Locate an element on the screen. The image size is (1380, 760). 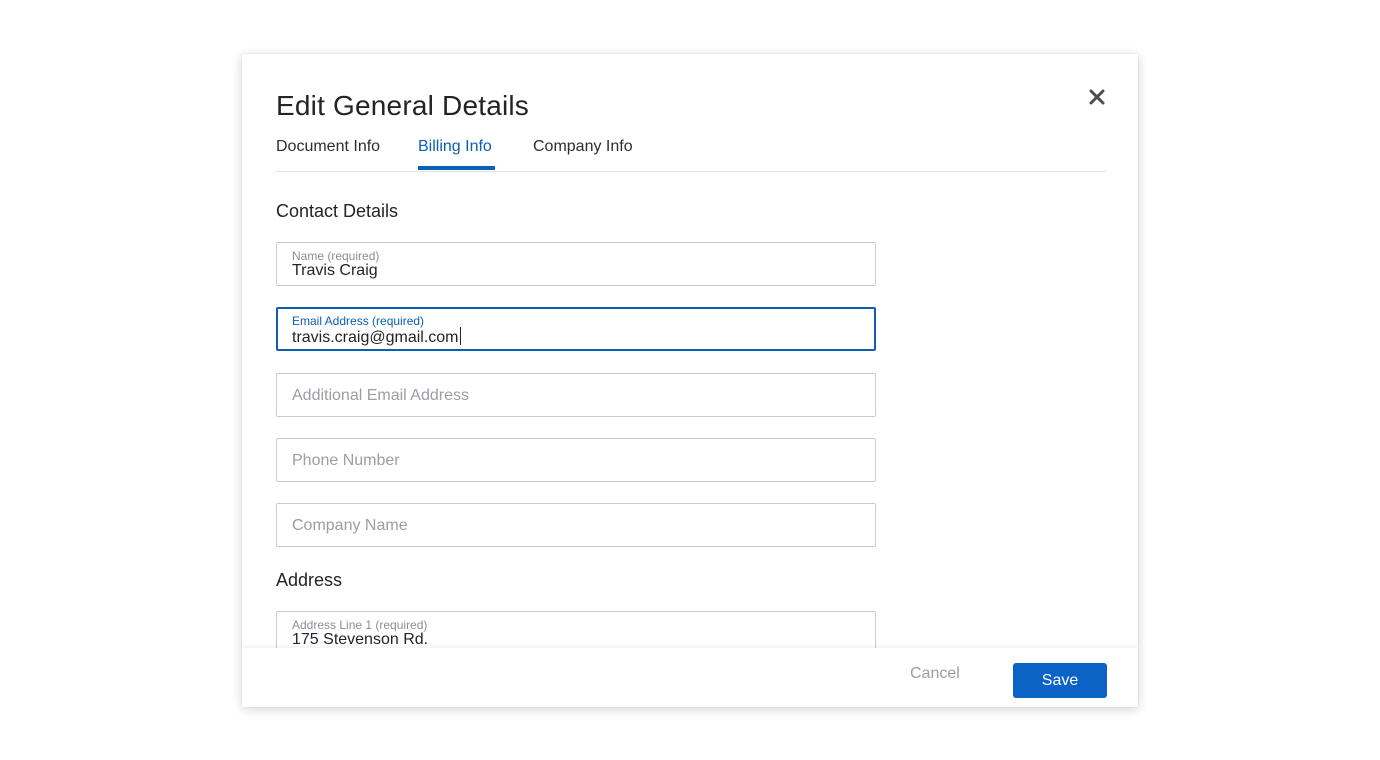
contact-details-heading: Contact Details is located at coordinates (337, 211).